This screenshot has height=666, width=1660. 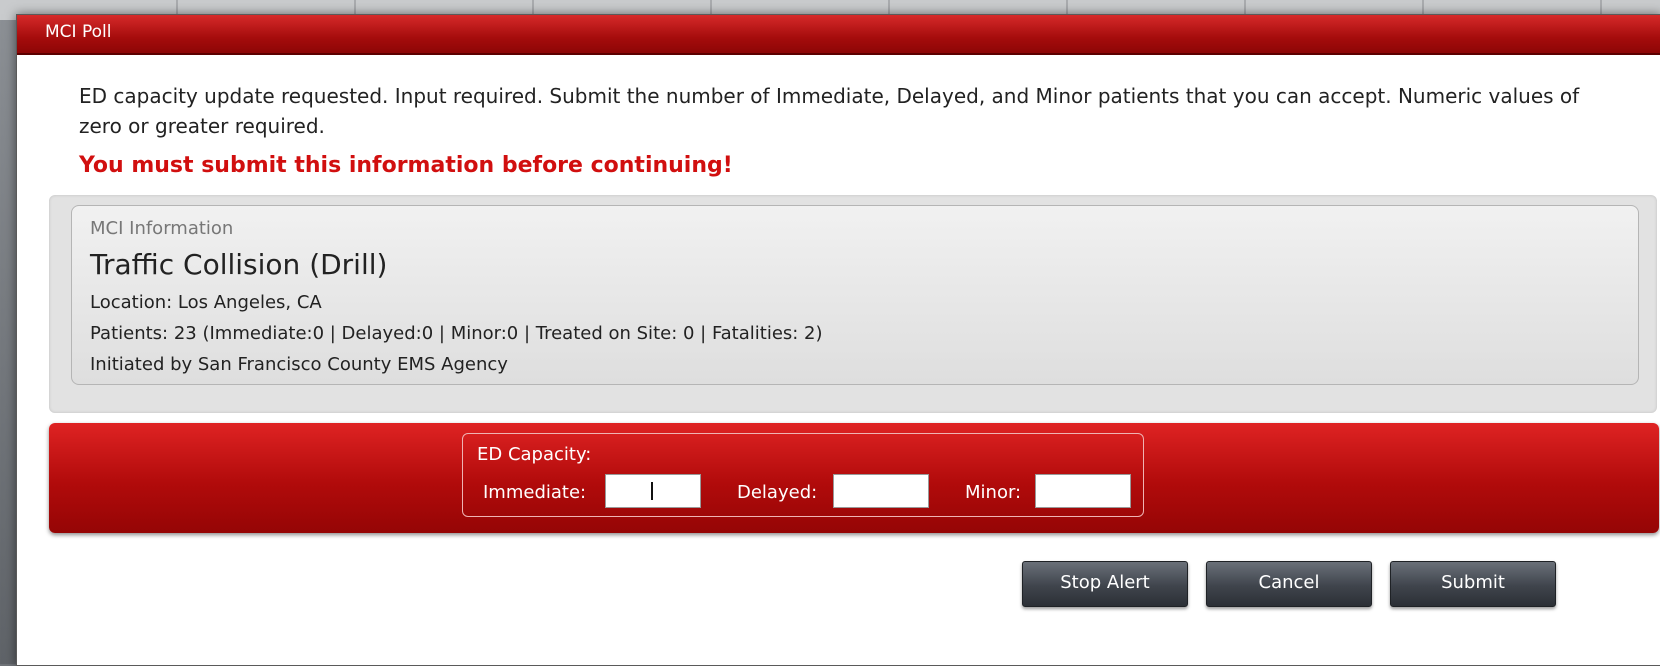 I want to click on immediate-input, so click(x=653, y=491).